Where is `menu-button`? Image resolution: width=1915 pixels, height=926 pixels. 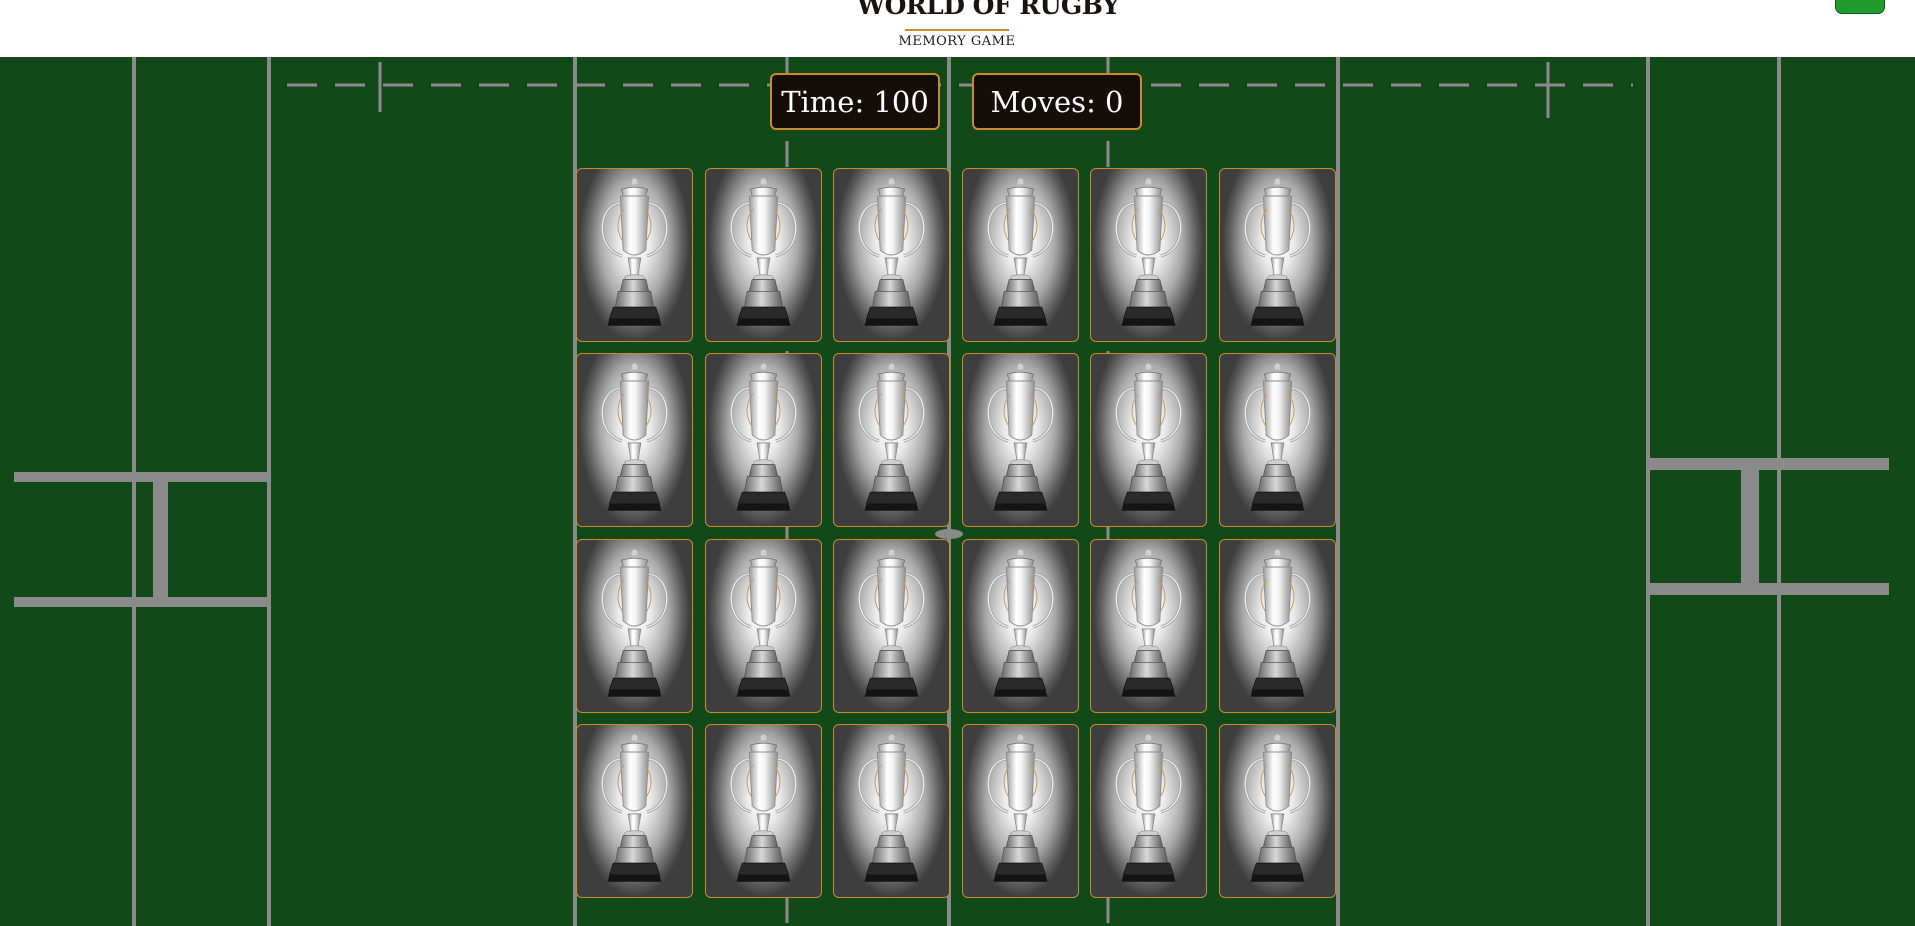
menu-button is located at coordinates (1860, 7).